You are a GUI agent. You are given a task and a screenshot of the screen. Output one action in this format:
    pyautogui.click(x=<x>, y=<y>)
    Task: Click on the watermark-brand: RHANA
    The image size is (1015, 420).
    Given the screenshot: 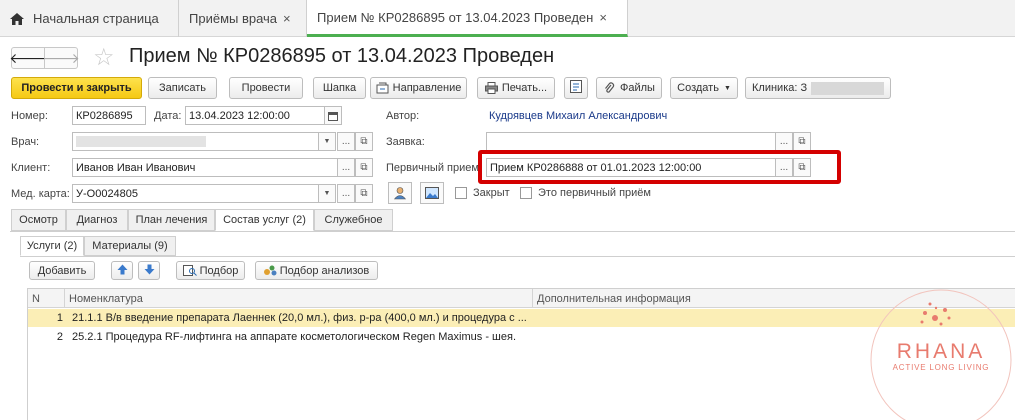 What is the action you would take?
    pyautogui.click(x=941, y=351)
    